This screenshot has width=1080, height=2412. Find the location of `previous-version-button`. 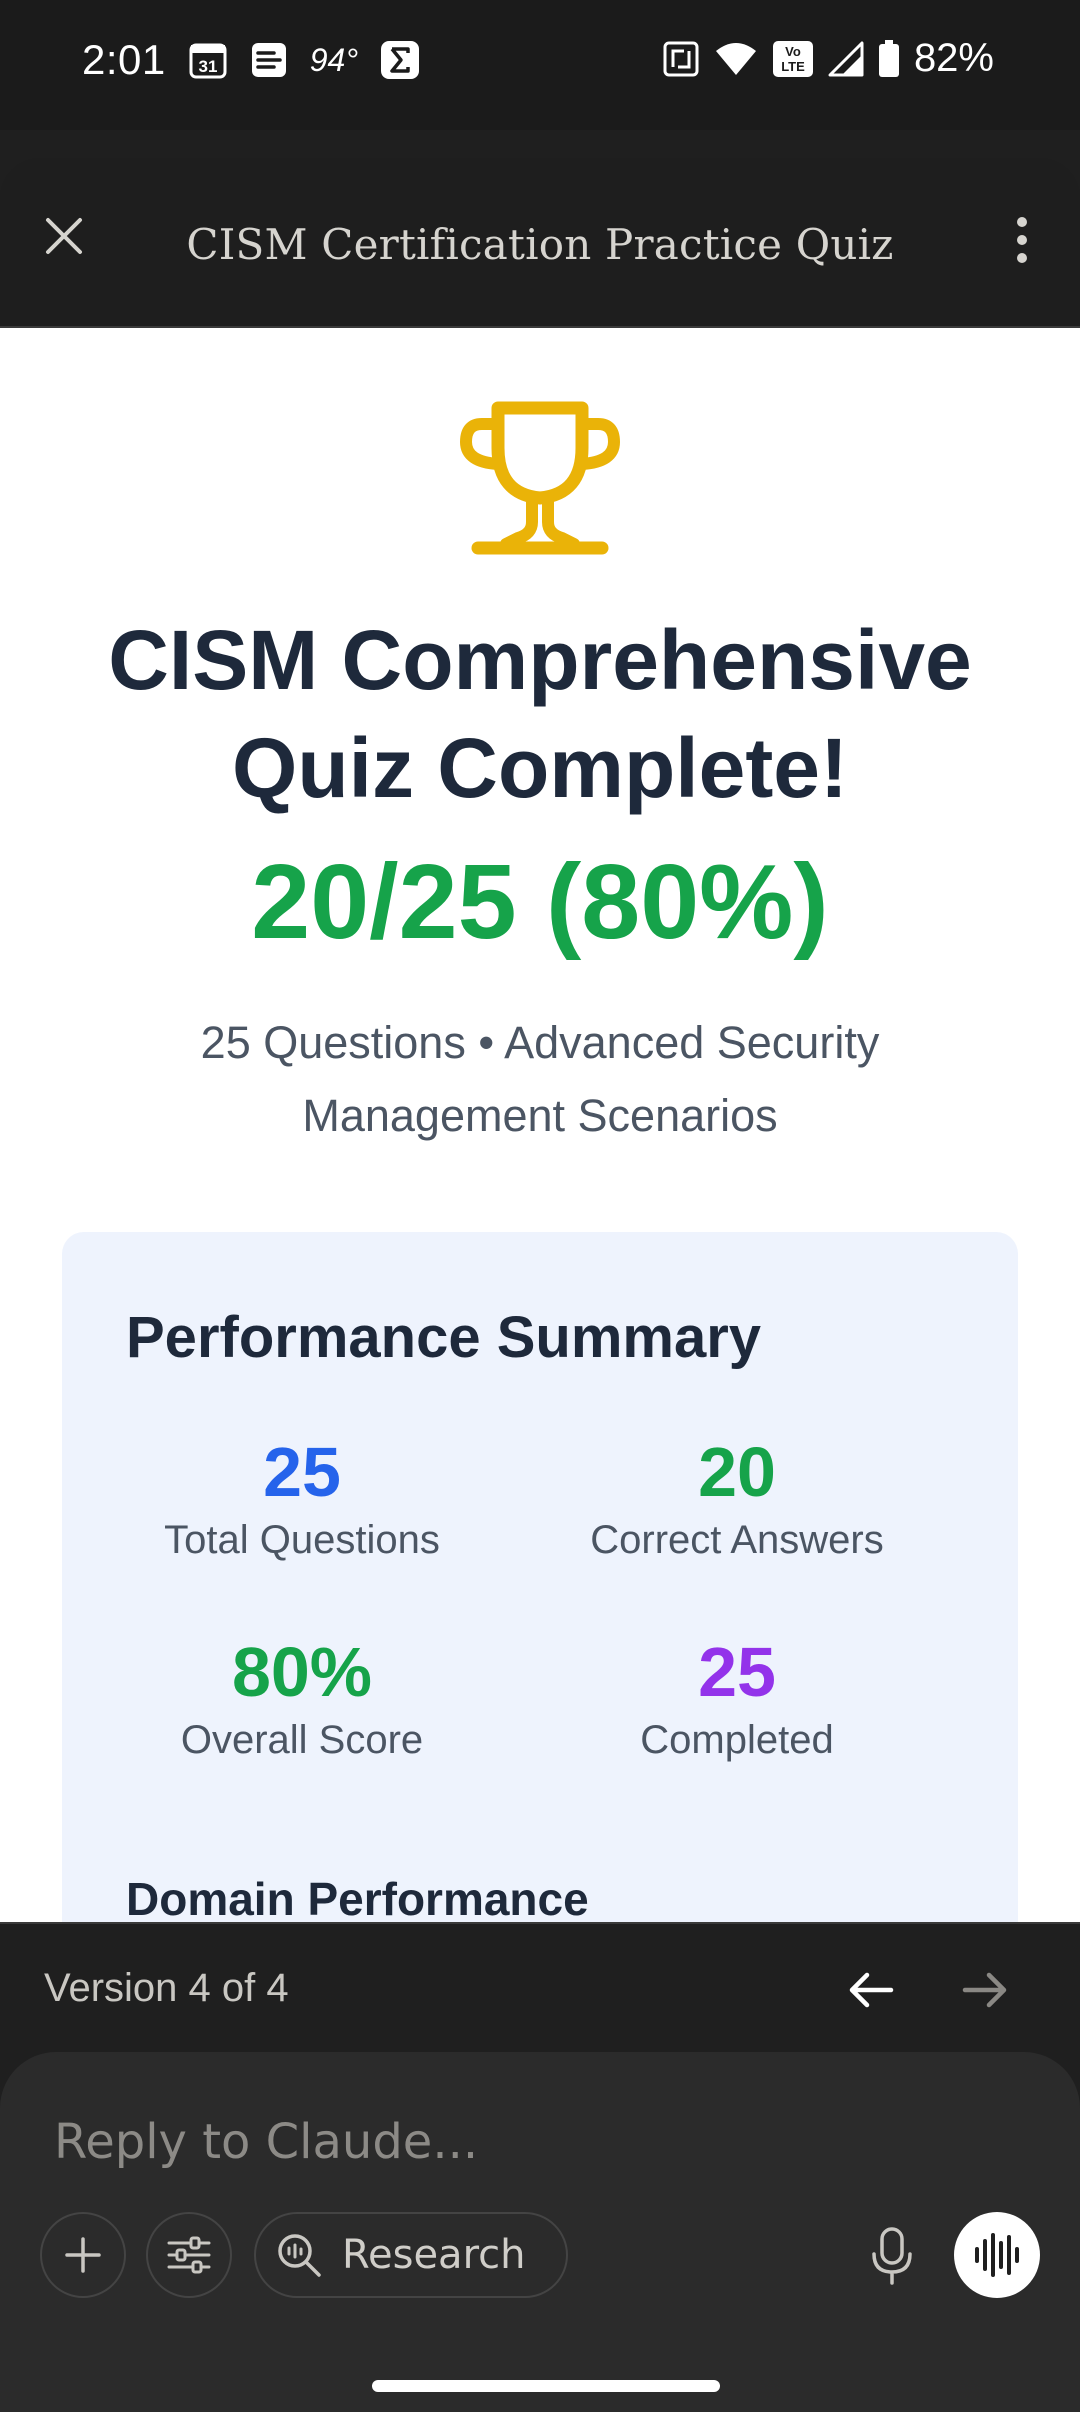

previous-version-button is located at coordinates (871, 1990).